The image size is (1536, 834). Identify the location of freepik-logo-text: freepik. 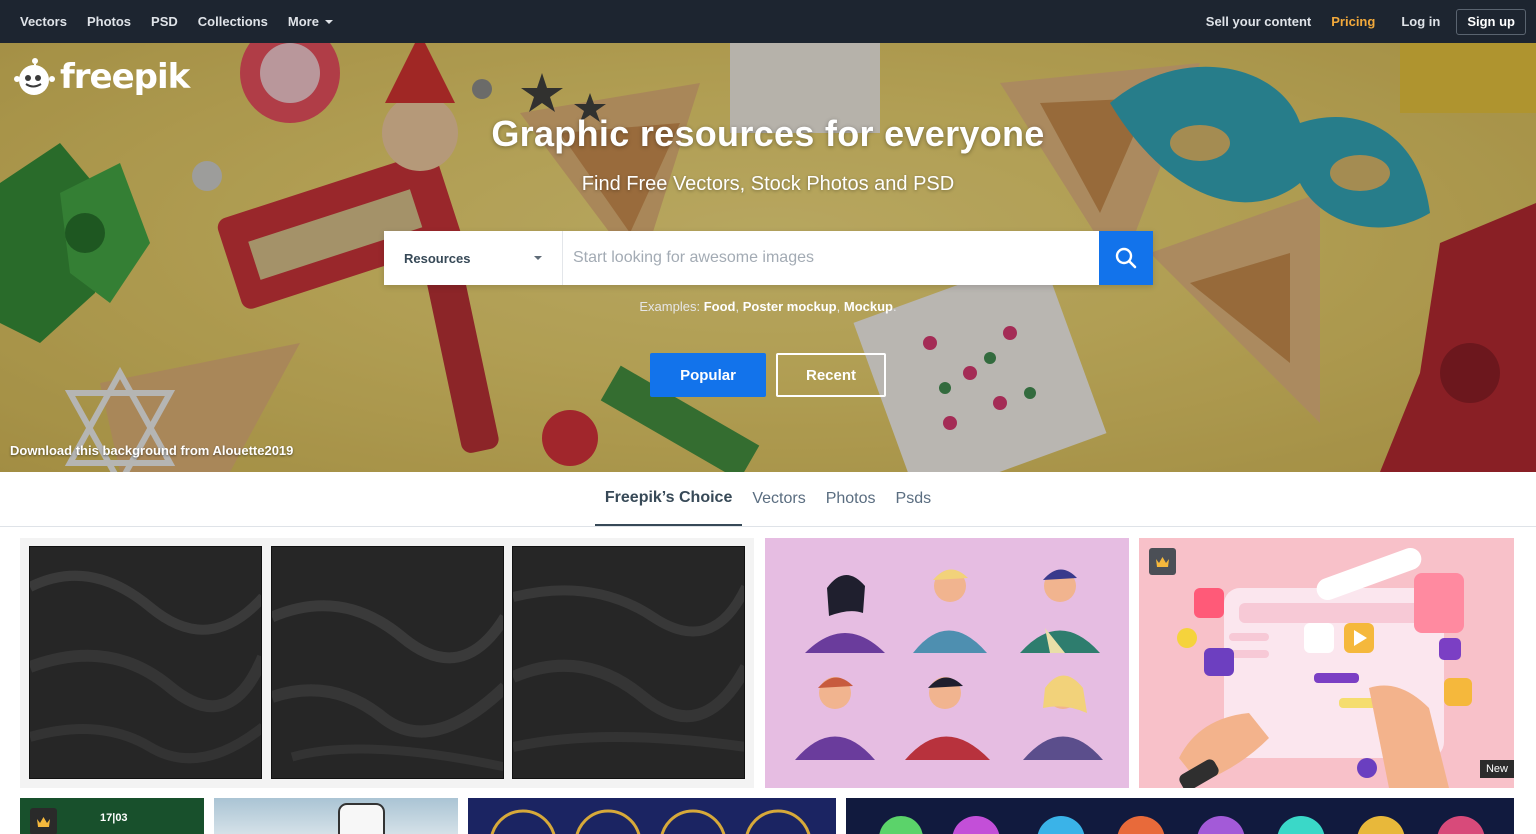
(125, 77).